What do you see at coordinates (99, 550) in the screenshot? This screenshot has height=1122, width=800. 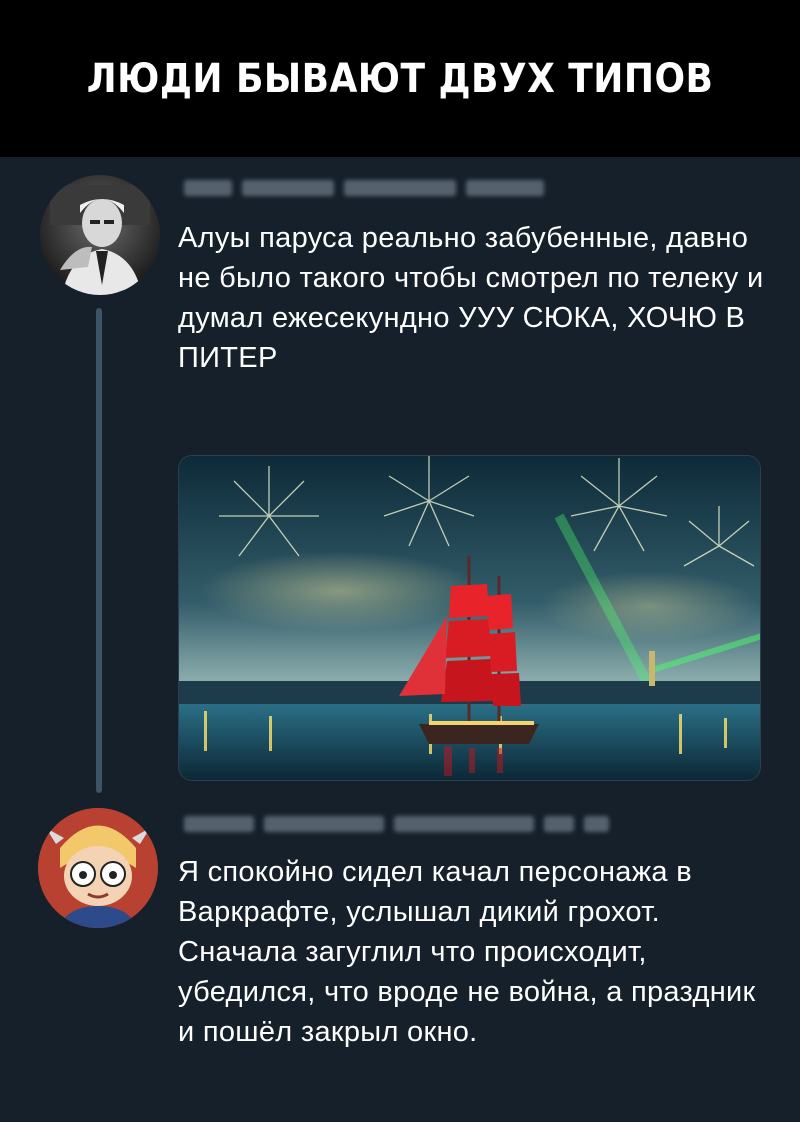 I see `thread-line` at bounding box center [99, 550].